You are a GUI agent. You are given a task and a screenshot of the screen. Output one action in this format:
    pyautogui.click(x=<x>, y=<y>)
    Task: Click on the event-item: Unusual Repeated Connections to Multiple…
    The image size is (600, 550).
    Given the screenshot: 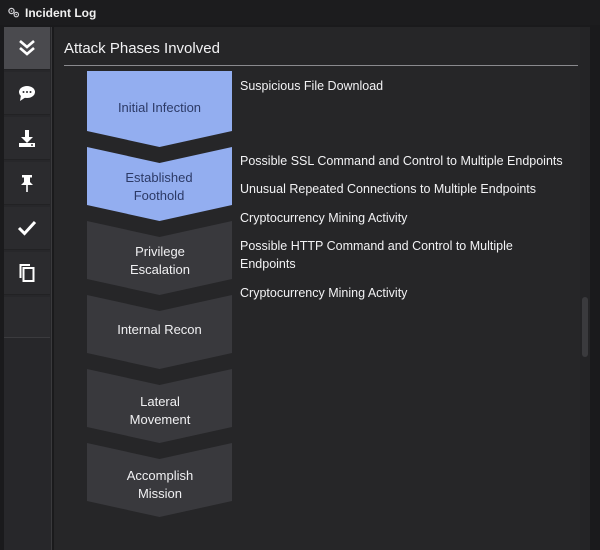 What is the action you would take?
    pyautogui.click(x=412, y=189)
    